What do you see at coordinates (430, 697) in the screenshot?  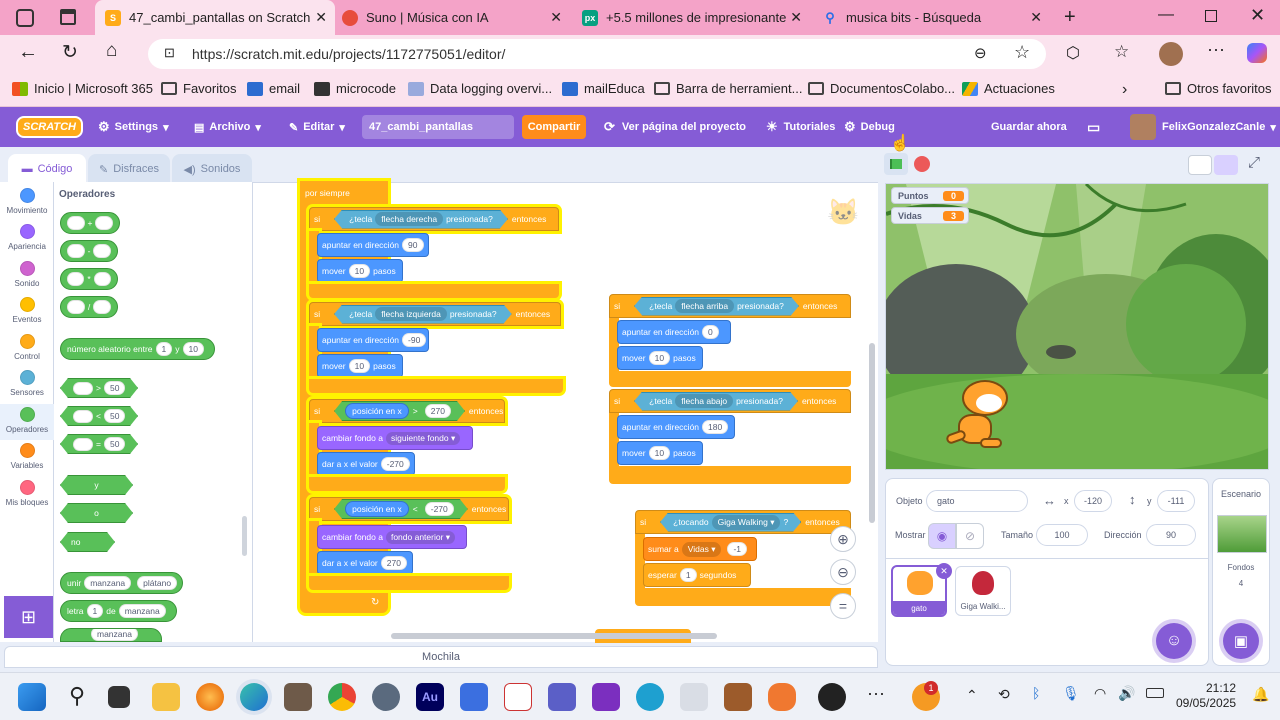 I see `audition-icon: Au` at bounding box center [430, 697].